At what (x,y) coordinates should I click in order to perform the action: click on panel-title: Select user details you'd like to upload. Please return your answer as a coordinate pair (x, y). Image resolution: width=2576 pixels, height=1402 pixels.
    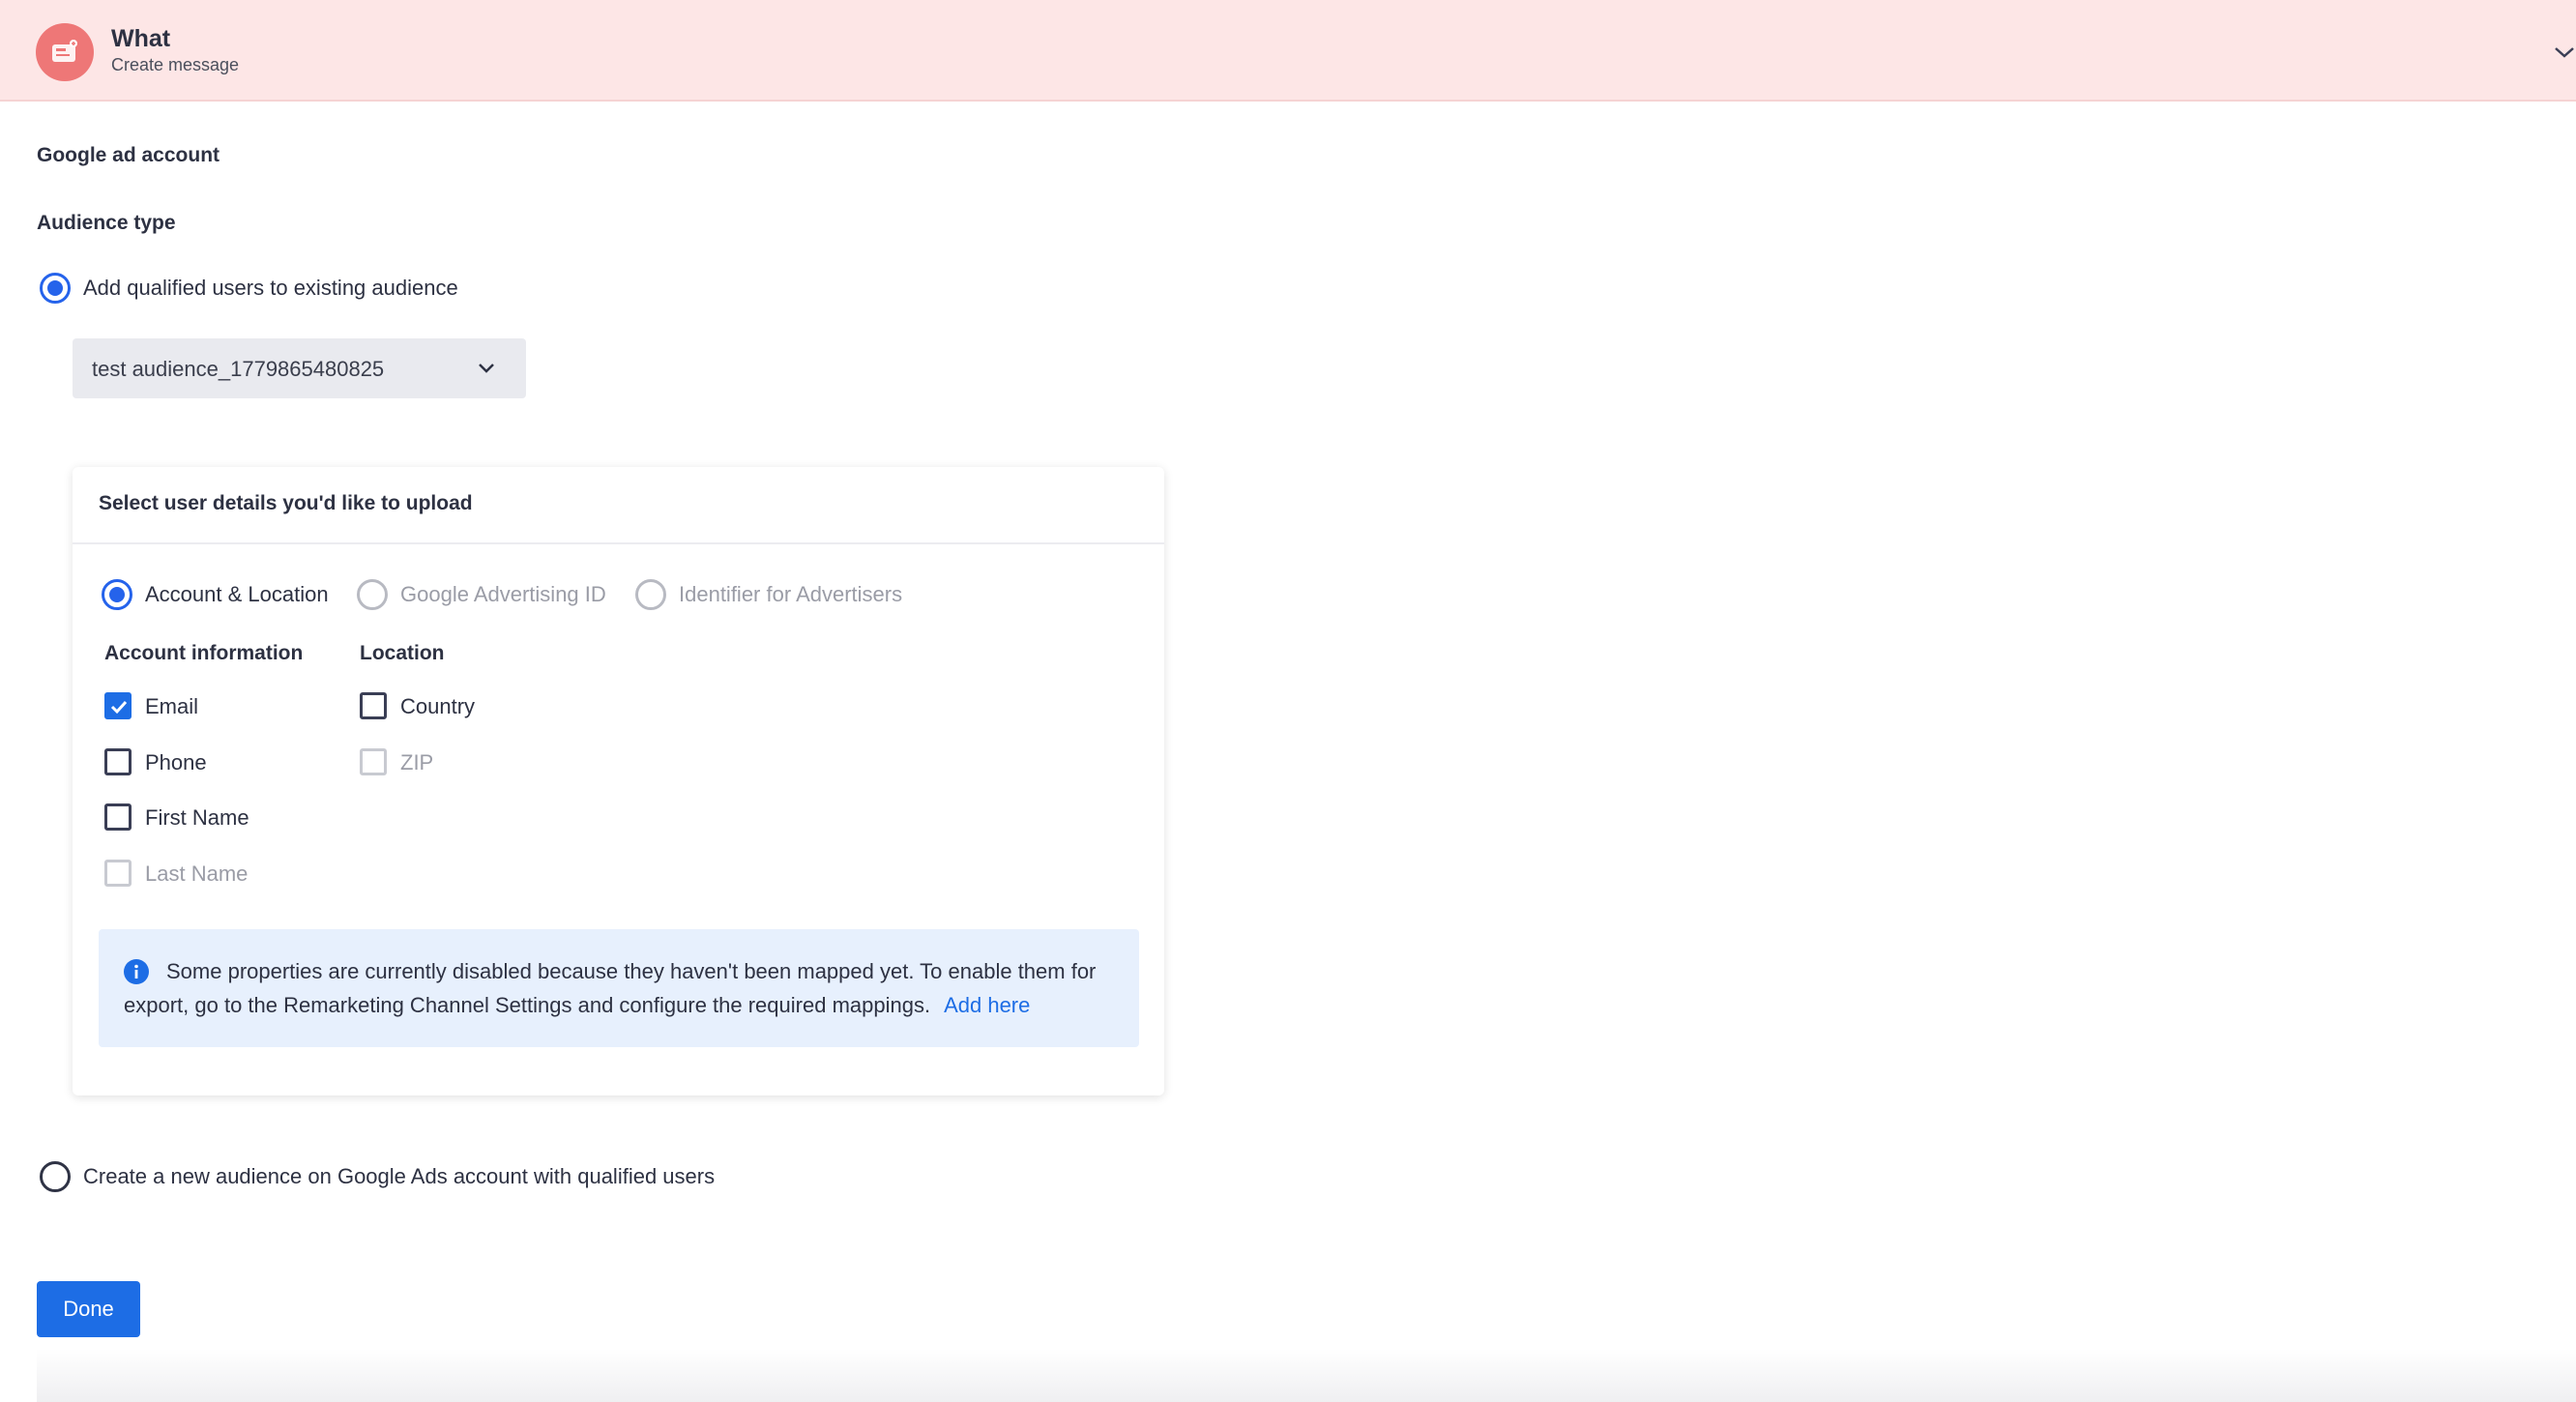
    Looking at the image, I should click on (286, 503).